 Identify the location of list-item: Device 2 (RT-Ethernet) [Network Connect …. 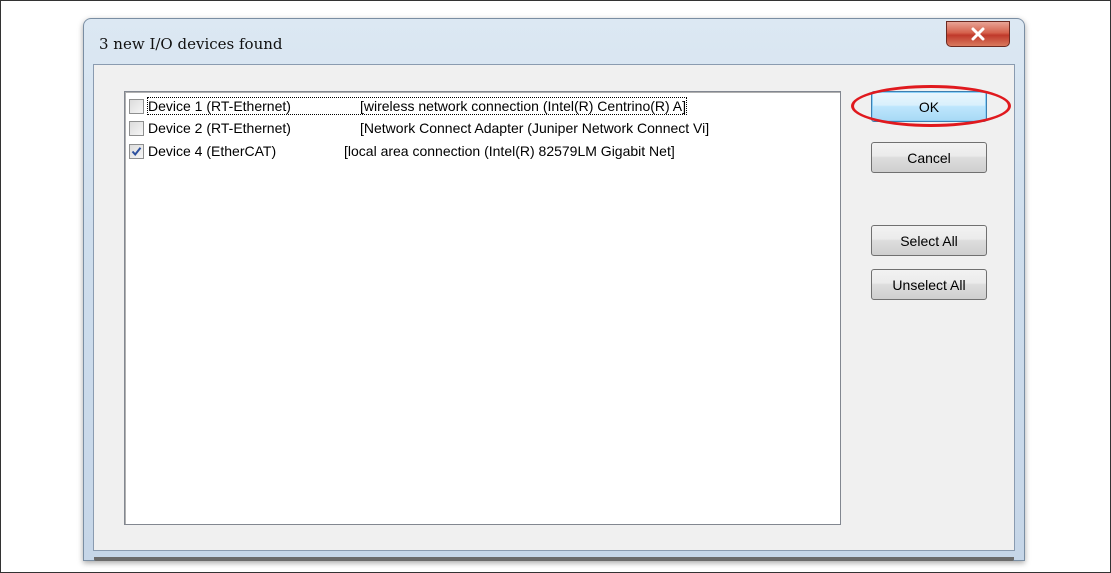
(419, 128).